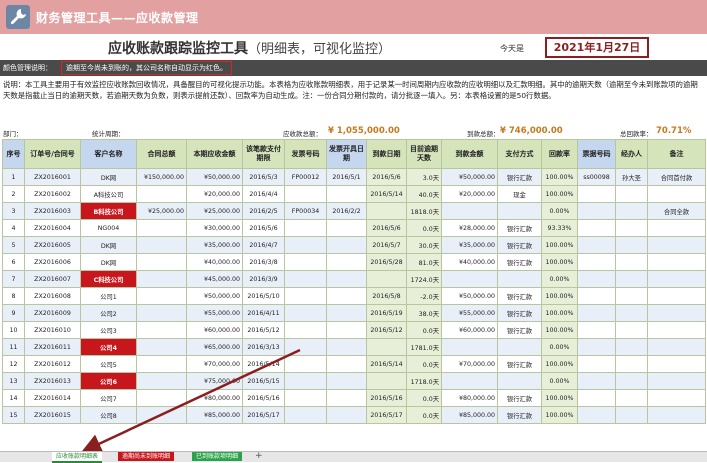  I want to click on table-cell: 公司7, so click(108, 398).